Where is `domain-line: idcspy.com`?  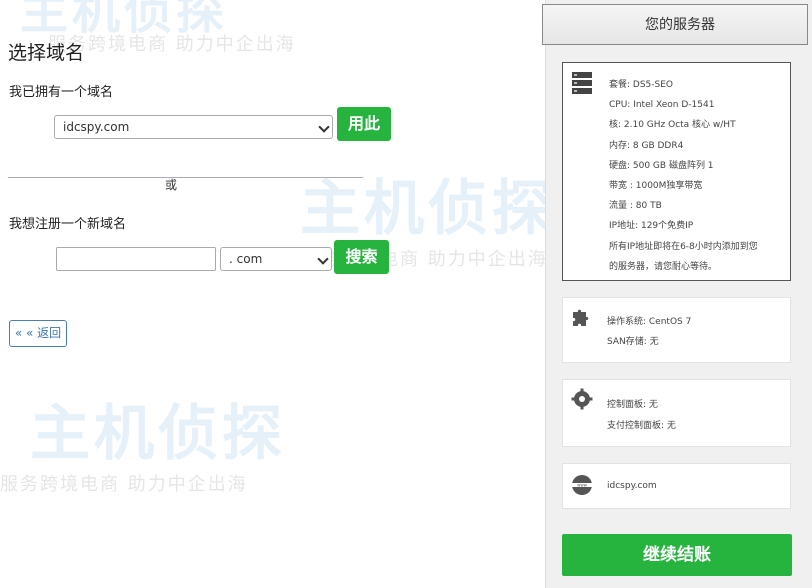 domain-line: idcspy.com is located at coordinates (632, 486).